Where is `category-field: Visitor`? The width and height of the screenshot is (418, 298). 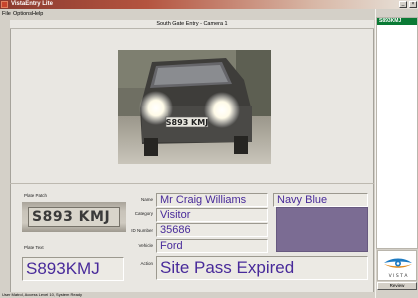 category-field: Visitor is located at coordinates (212, 215).